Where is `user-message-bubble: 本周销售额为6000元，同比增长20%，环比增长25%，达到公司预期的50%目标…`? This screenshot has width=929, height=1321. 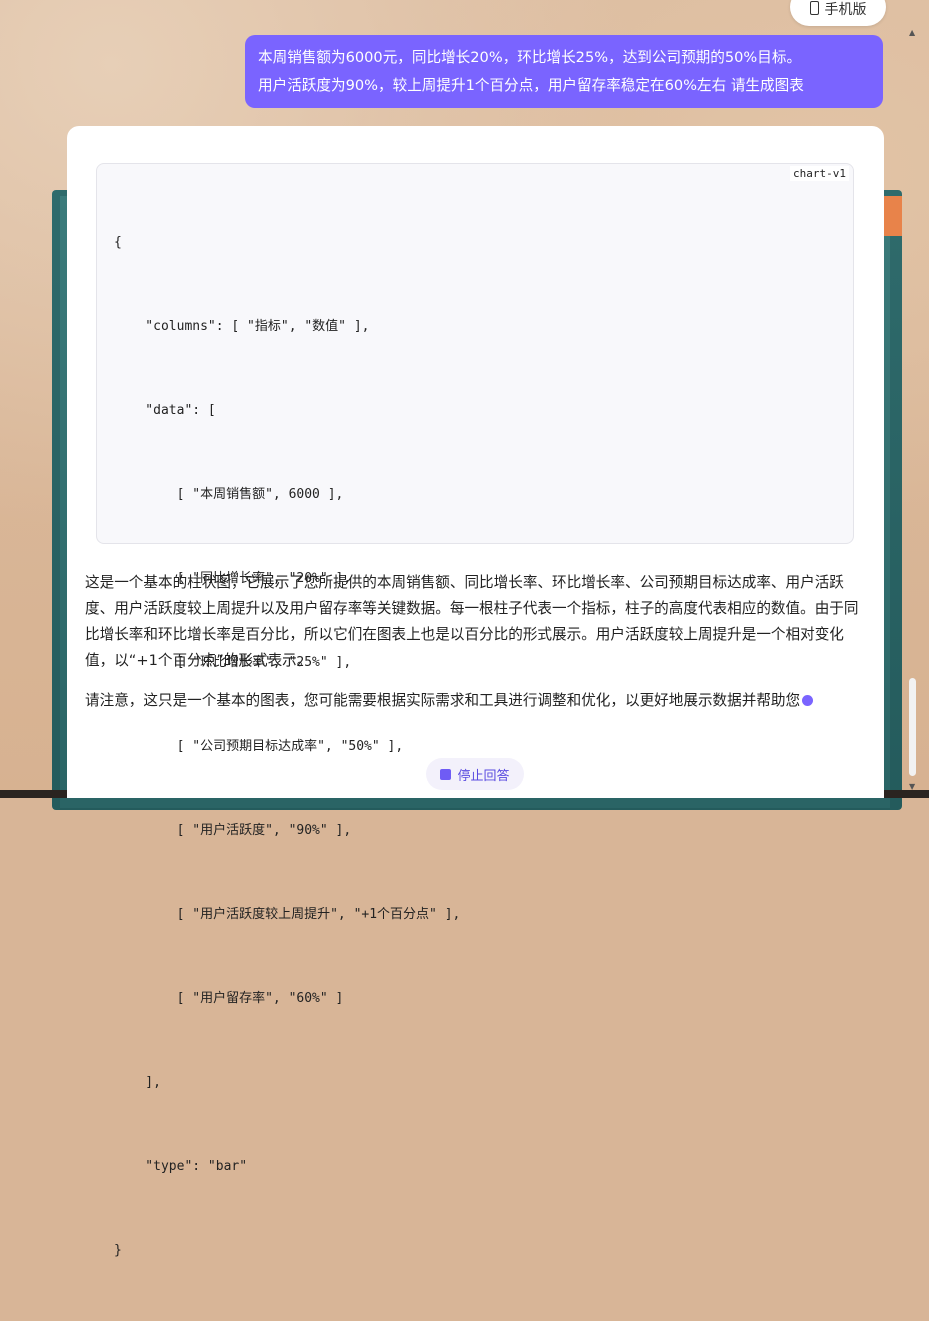
user-message-bubble: 本周销售额为6000元，同比增长20%，环比增长25%，达到公司预期的50%目标… is located at coordinates (564, 71).